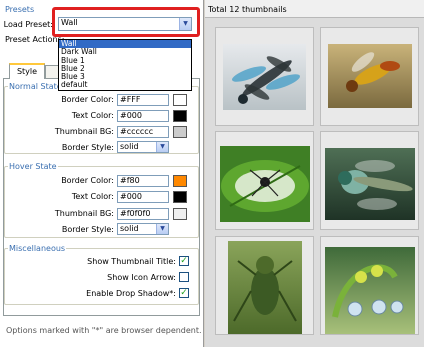 This screenshot has width=424, height=347. What do you see at coordinates (180, 214) in the screenshot?
I see `hover-thumb-bg-swatch` at bounding box center [180, 214].